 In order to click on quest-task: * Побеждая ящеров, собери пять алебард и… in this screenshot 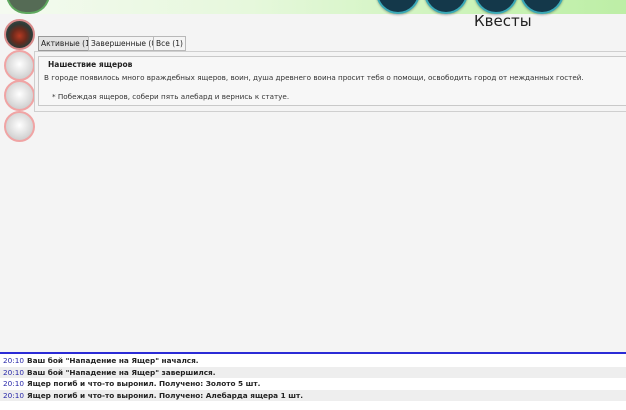, I will do `click(171, 96)`.